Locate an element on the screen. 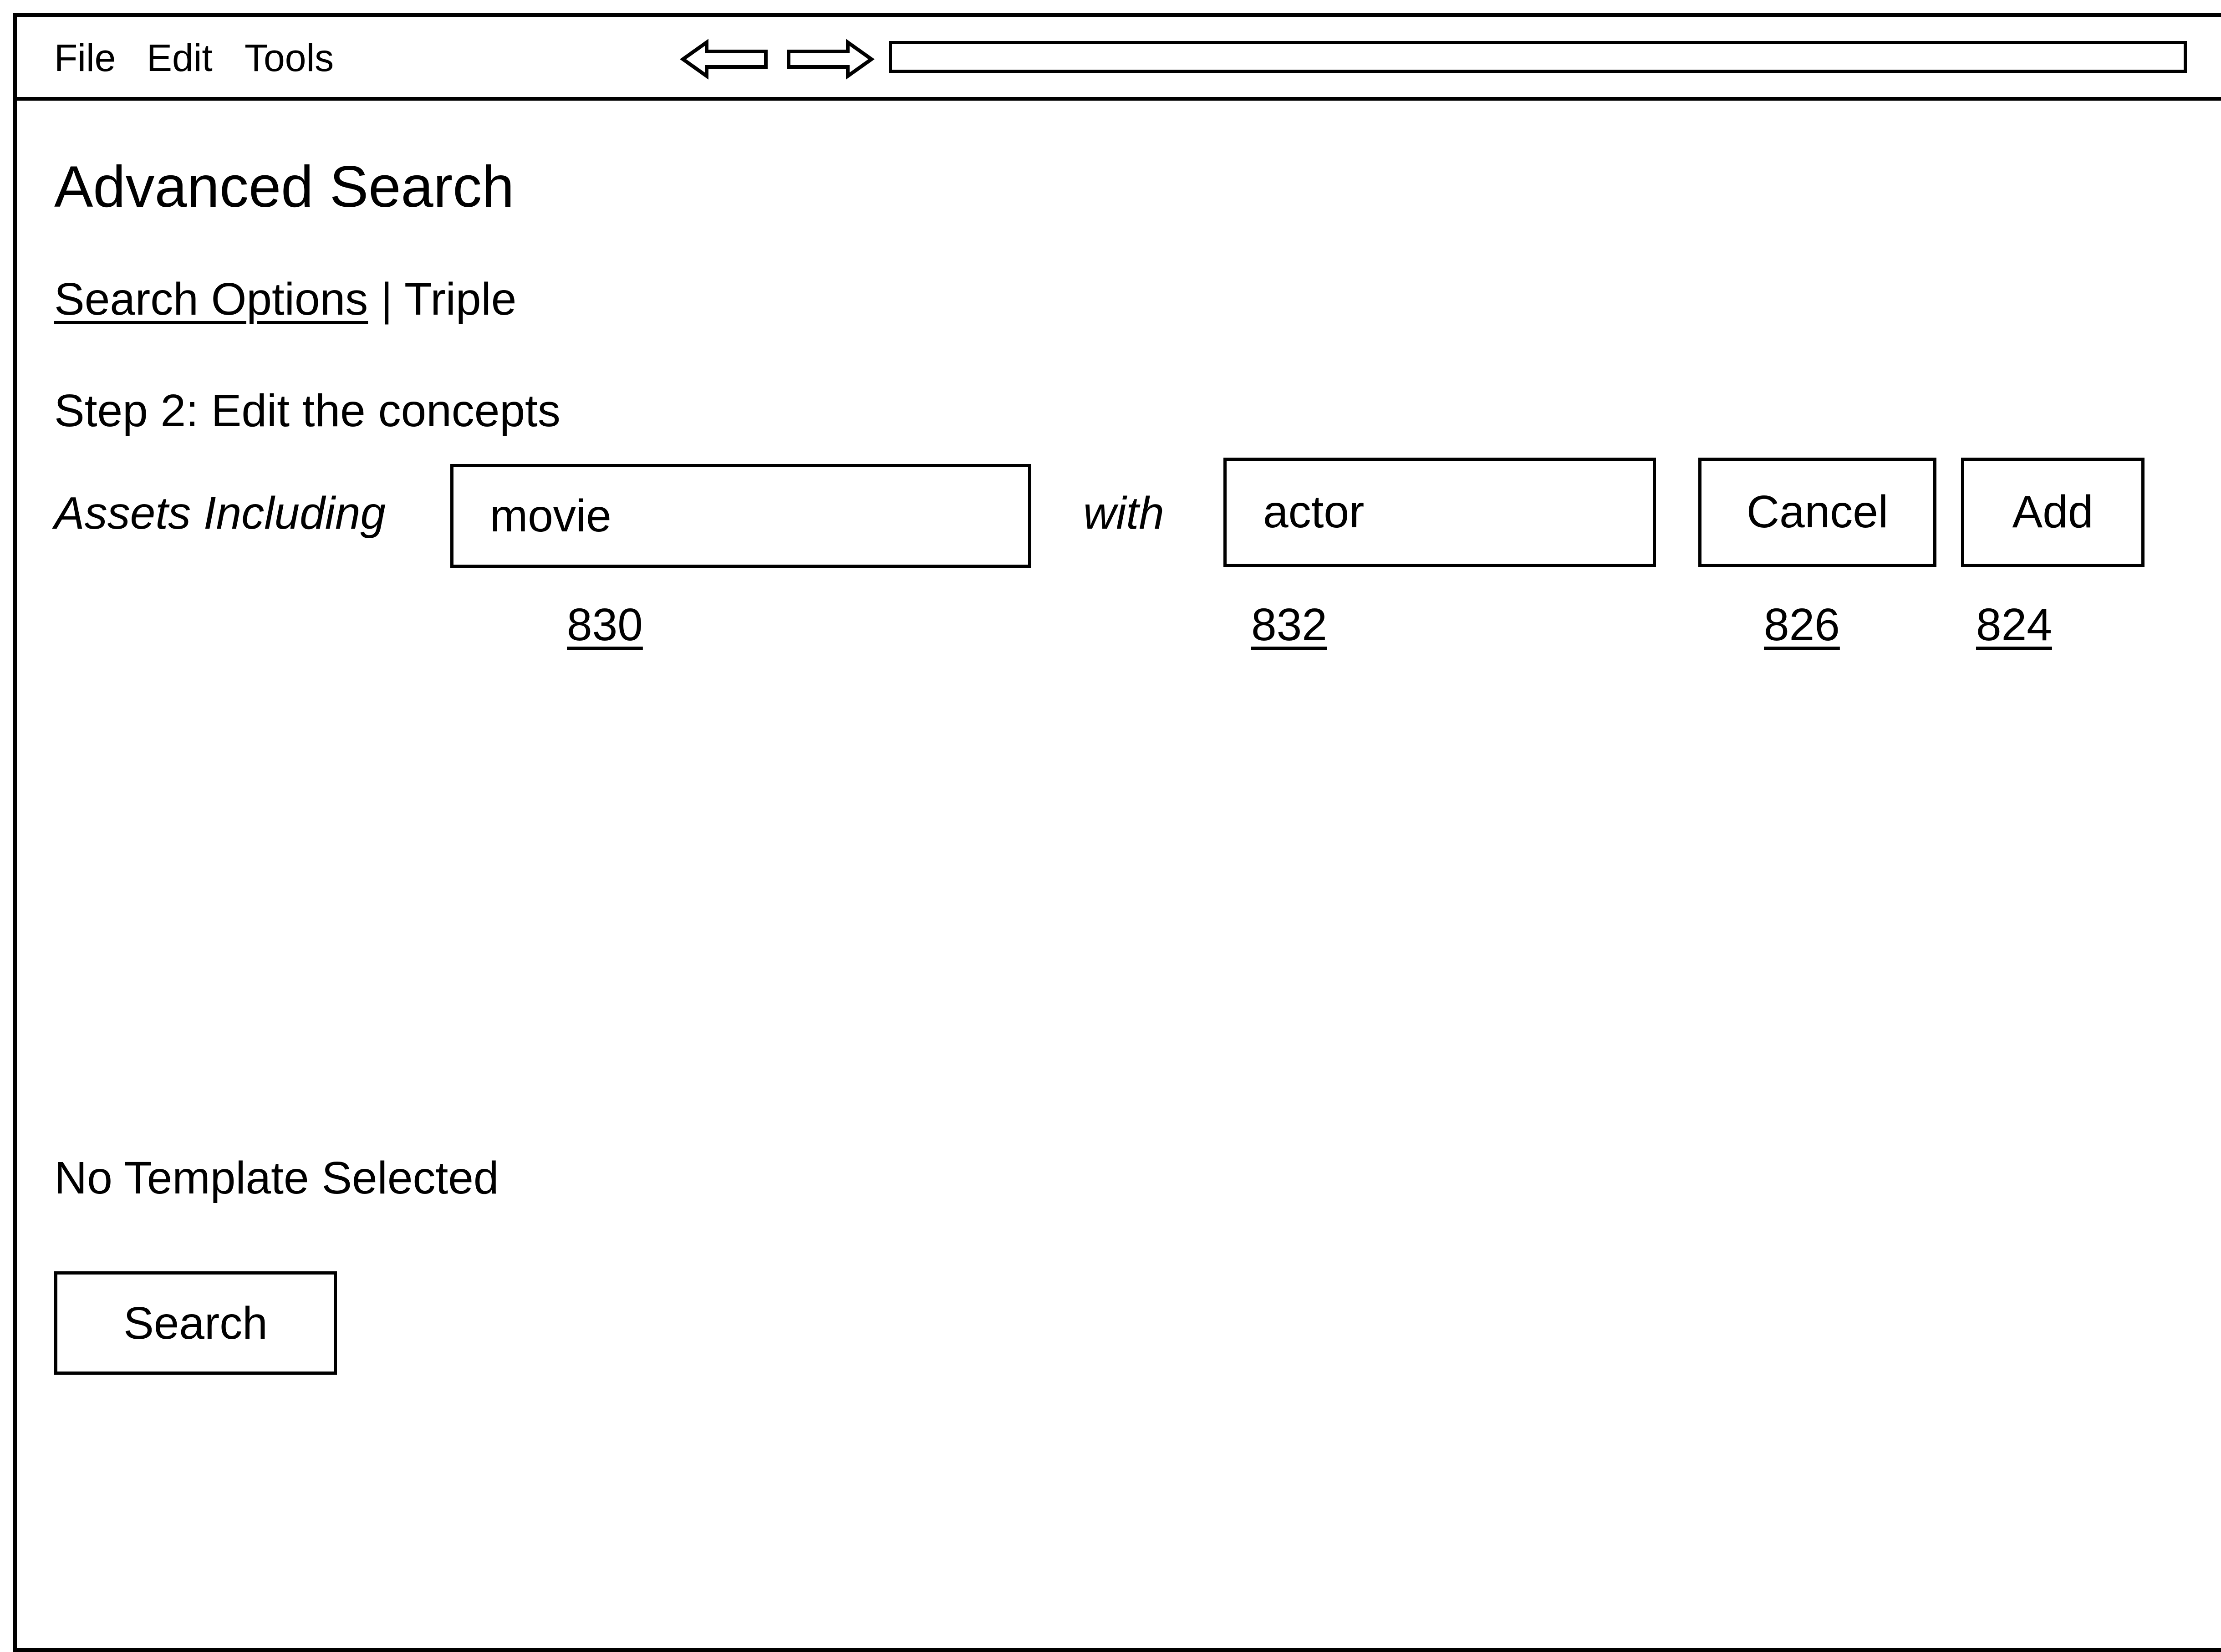  breadcrumb-current: Triple is located at coordinates (460, 299).